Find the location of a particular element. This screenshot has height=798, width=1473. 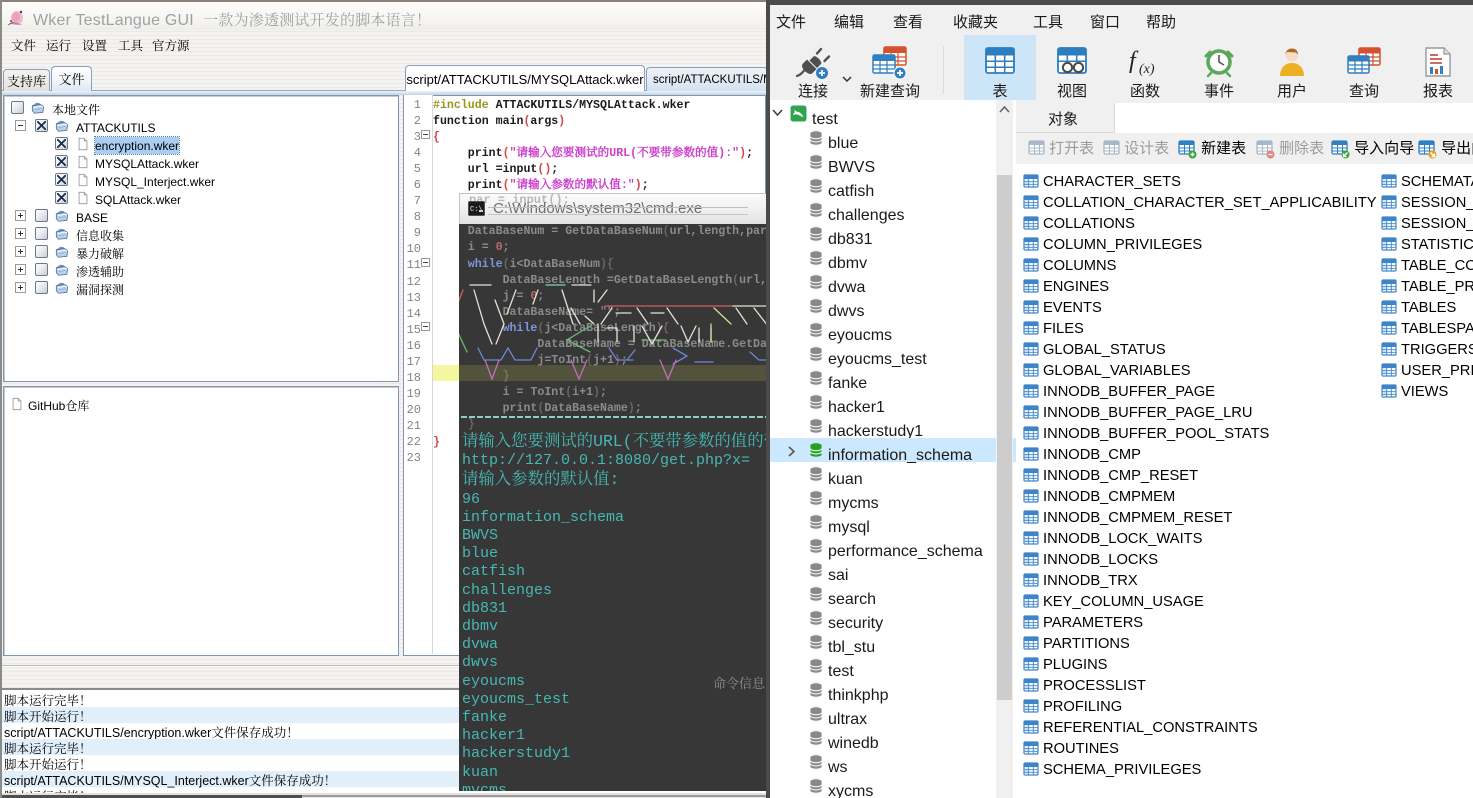

svg-text: (x) is located at coordinates (1147, 69).